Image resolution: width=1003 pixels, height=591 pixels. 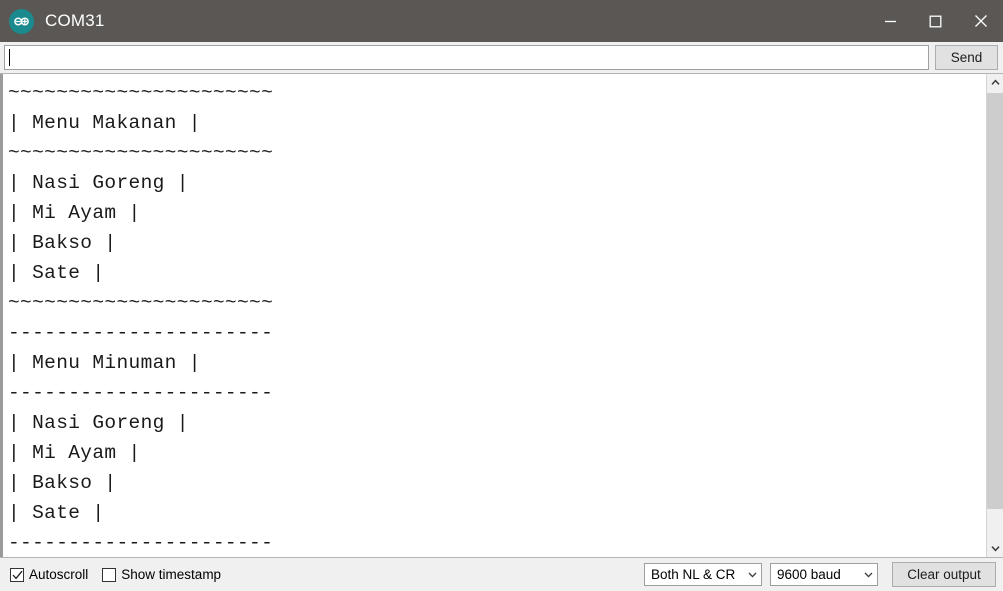 I want to click on autoscroll-checkbox, so click(x=17, y=574).